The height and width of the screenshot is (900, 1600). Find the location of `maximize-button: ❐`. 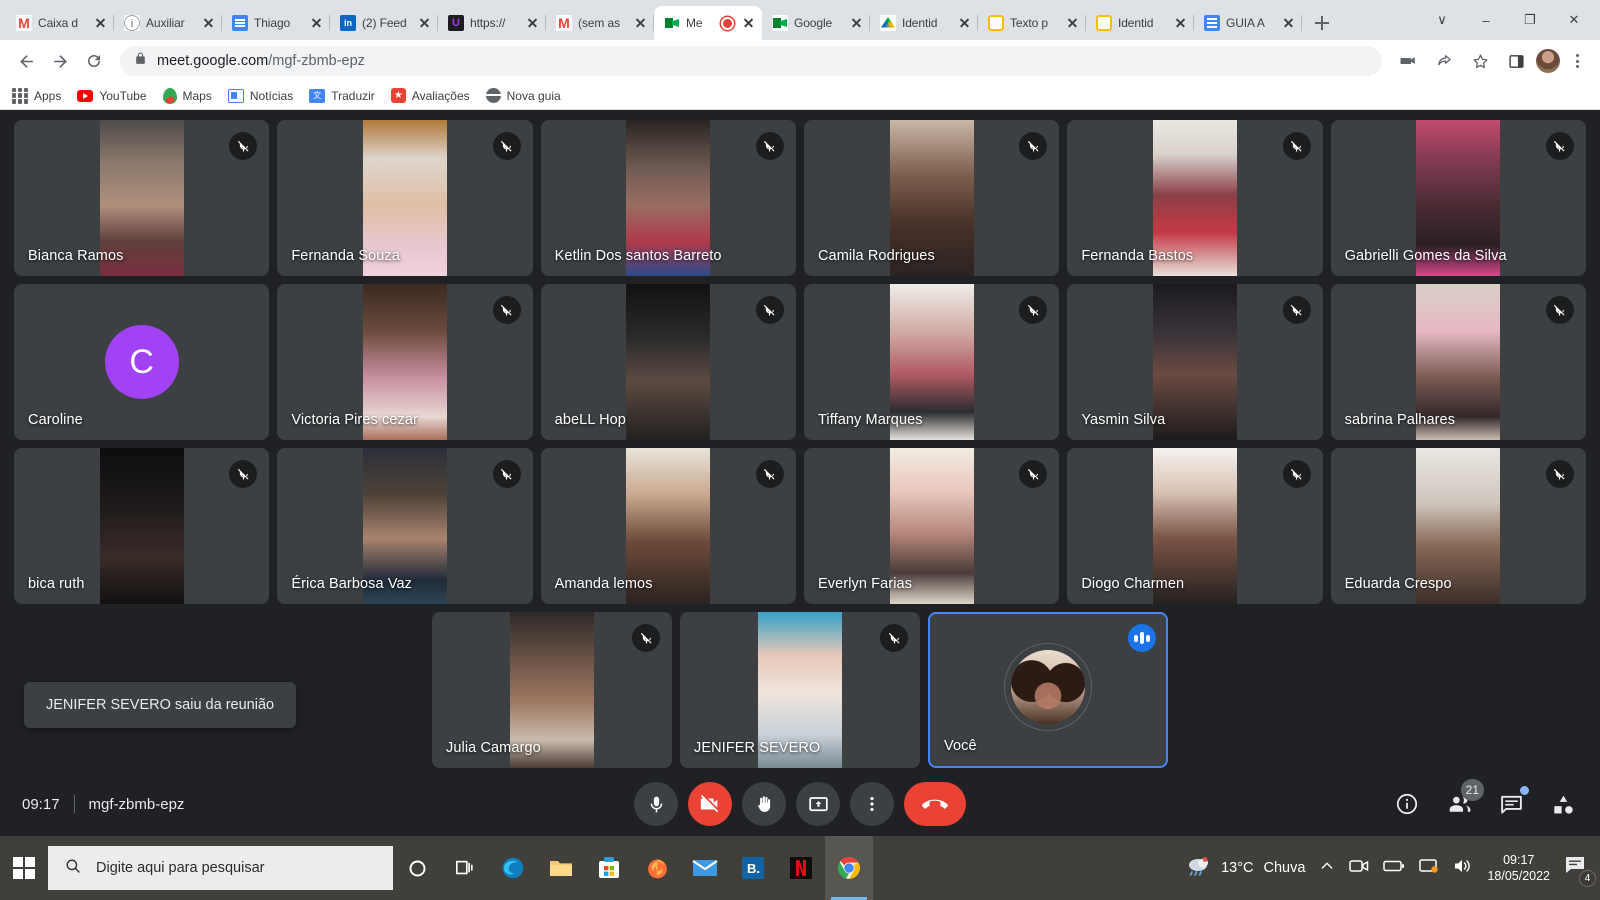

maximize-button: ❐ is located at coordinates (1530, 20).